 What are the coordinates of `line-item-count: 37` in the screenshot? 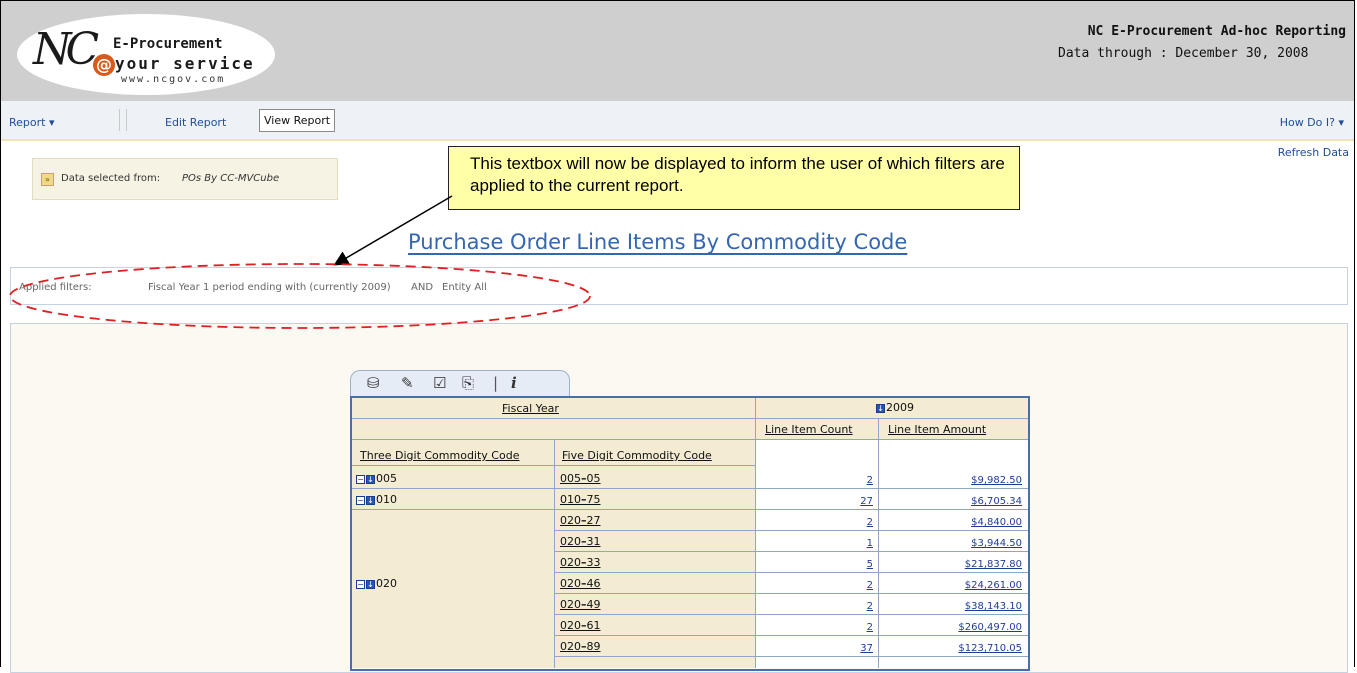 It's located at (814, 648).